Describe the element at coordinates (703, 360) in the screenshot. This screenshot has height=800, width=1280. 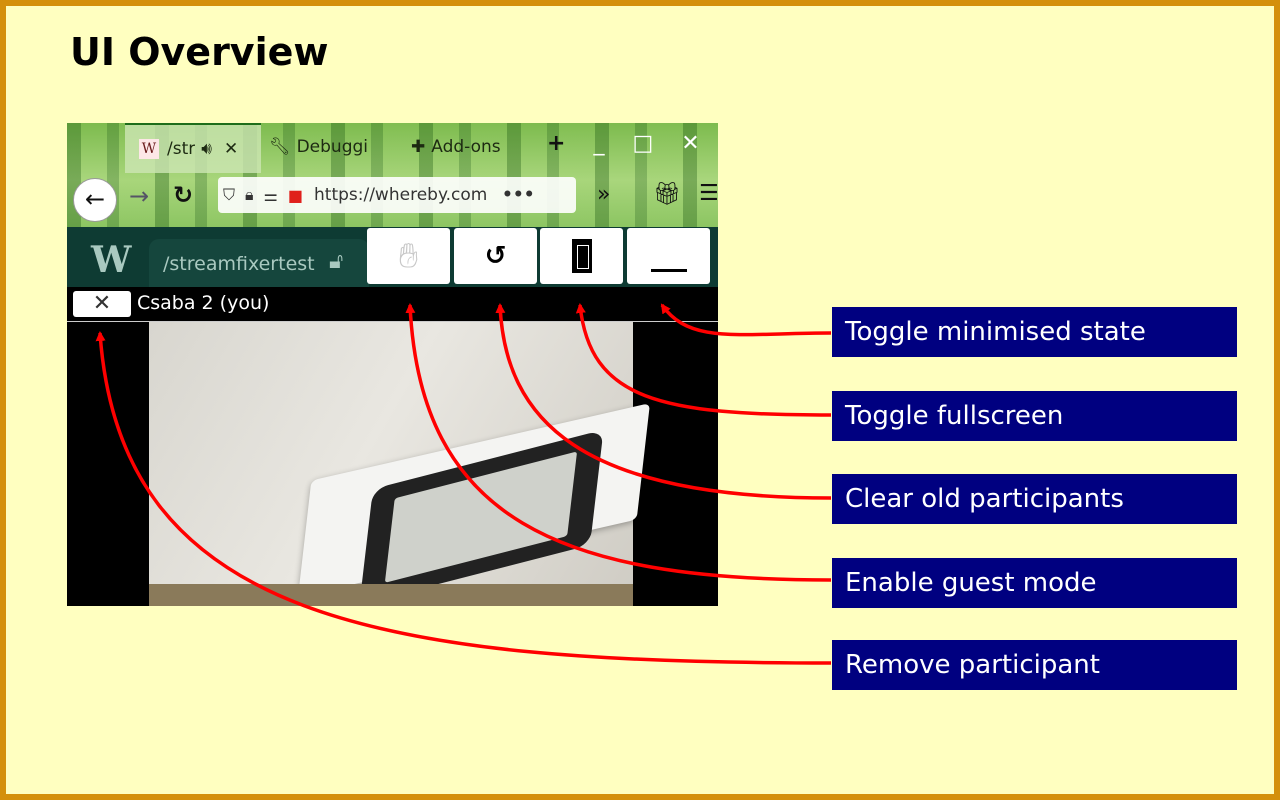
I see `arrow-fullscreen` at that location.